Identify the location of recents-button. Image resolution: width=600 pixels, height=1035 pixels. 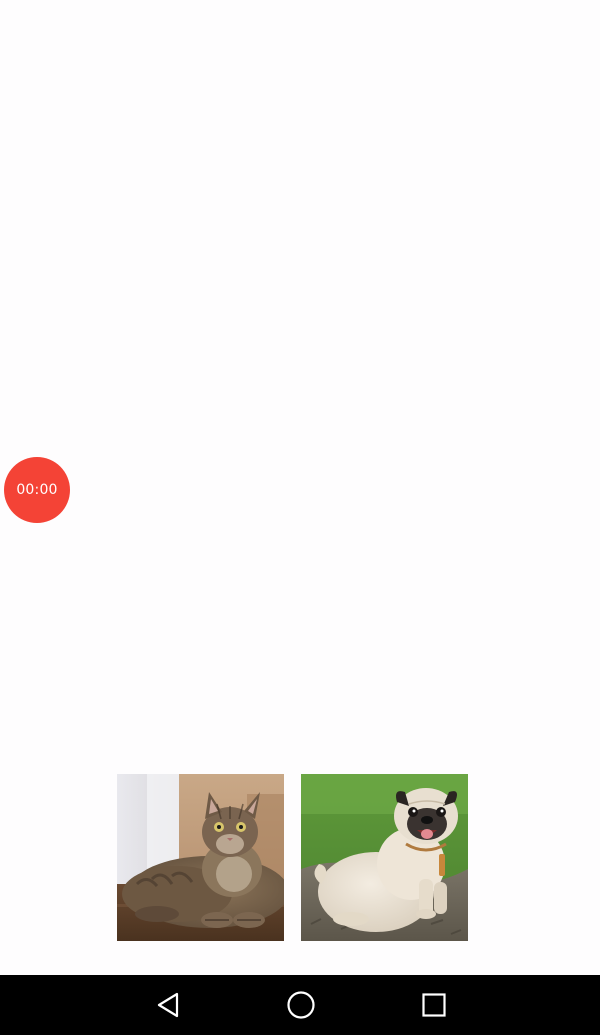
(434, 1005).